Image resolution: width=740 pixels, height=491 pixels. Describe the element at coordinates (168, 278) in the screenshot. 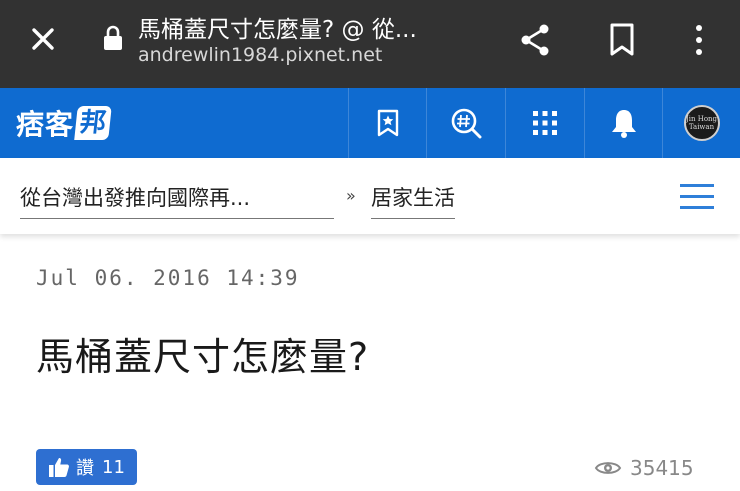

I see `post-date: Jul 06. 2016 14:39` at that location.